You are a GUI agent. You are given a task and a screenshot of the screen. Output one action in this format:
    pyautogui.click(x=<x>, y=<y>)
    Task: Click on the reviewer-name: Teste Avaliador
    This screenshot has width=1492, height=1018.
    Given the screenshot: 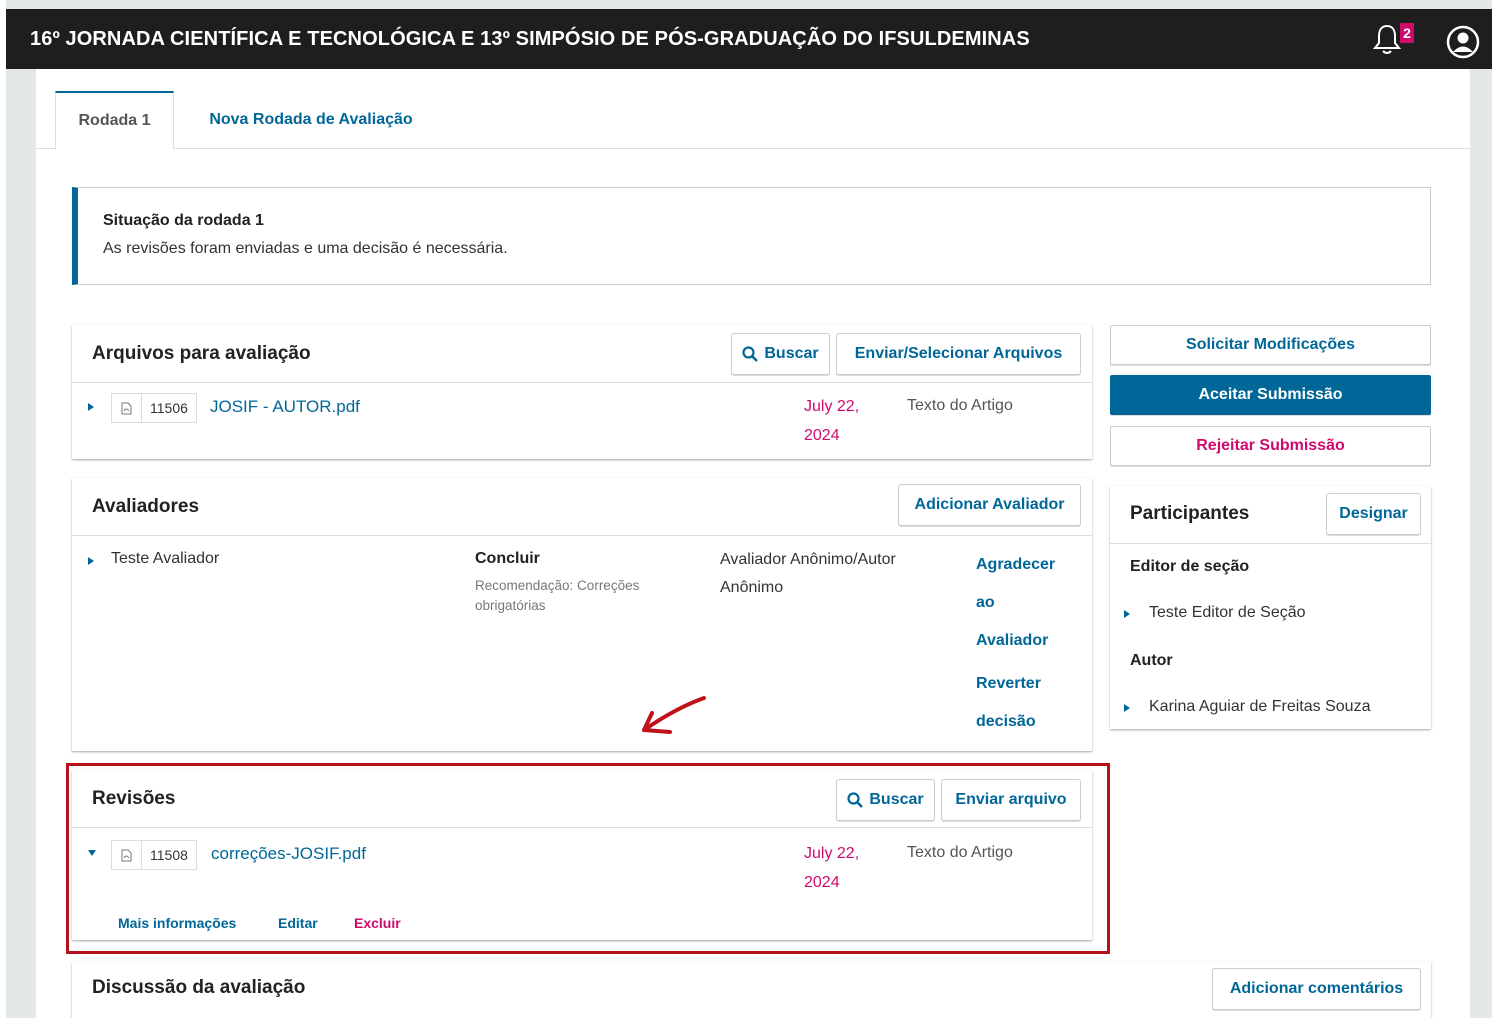 What is the action you would take?
    pyautogui.click(x=165, y=558)
    